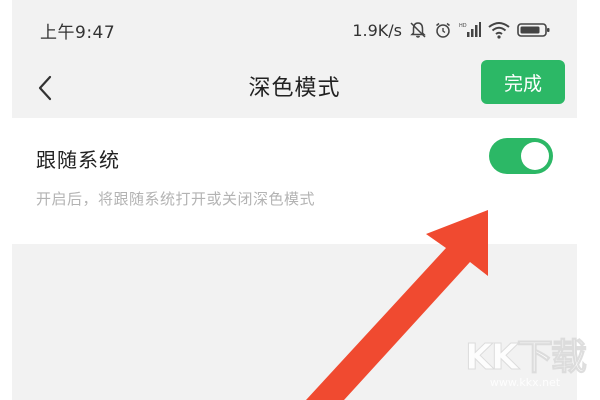  I want to click on done-button: 完成, so click(523, 82).